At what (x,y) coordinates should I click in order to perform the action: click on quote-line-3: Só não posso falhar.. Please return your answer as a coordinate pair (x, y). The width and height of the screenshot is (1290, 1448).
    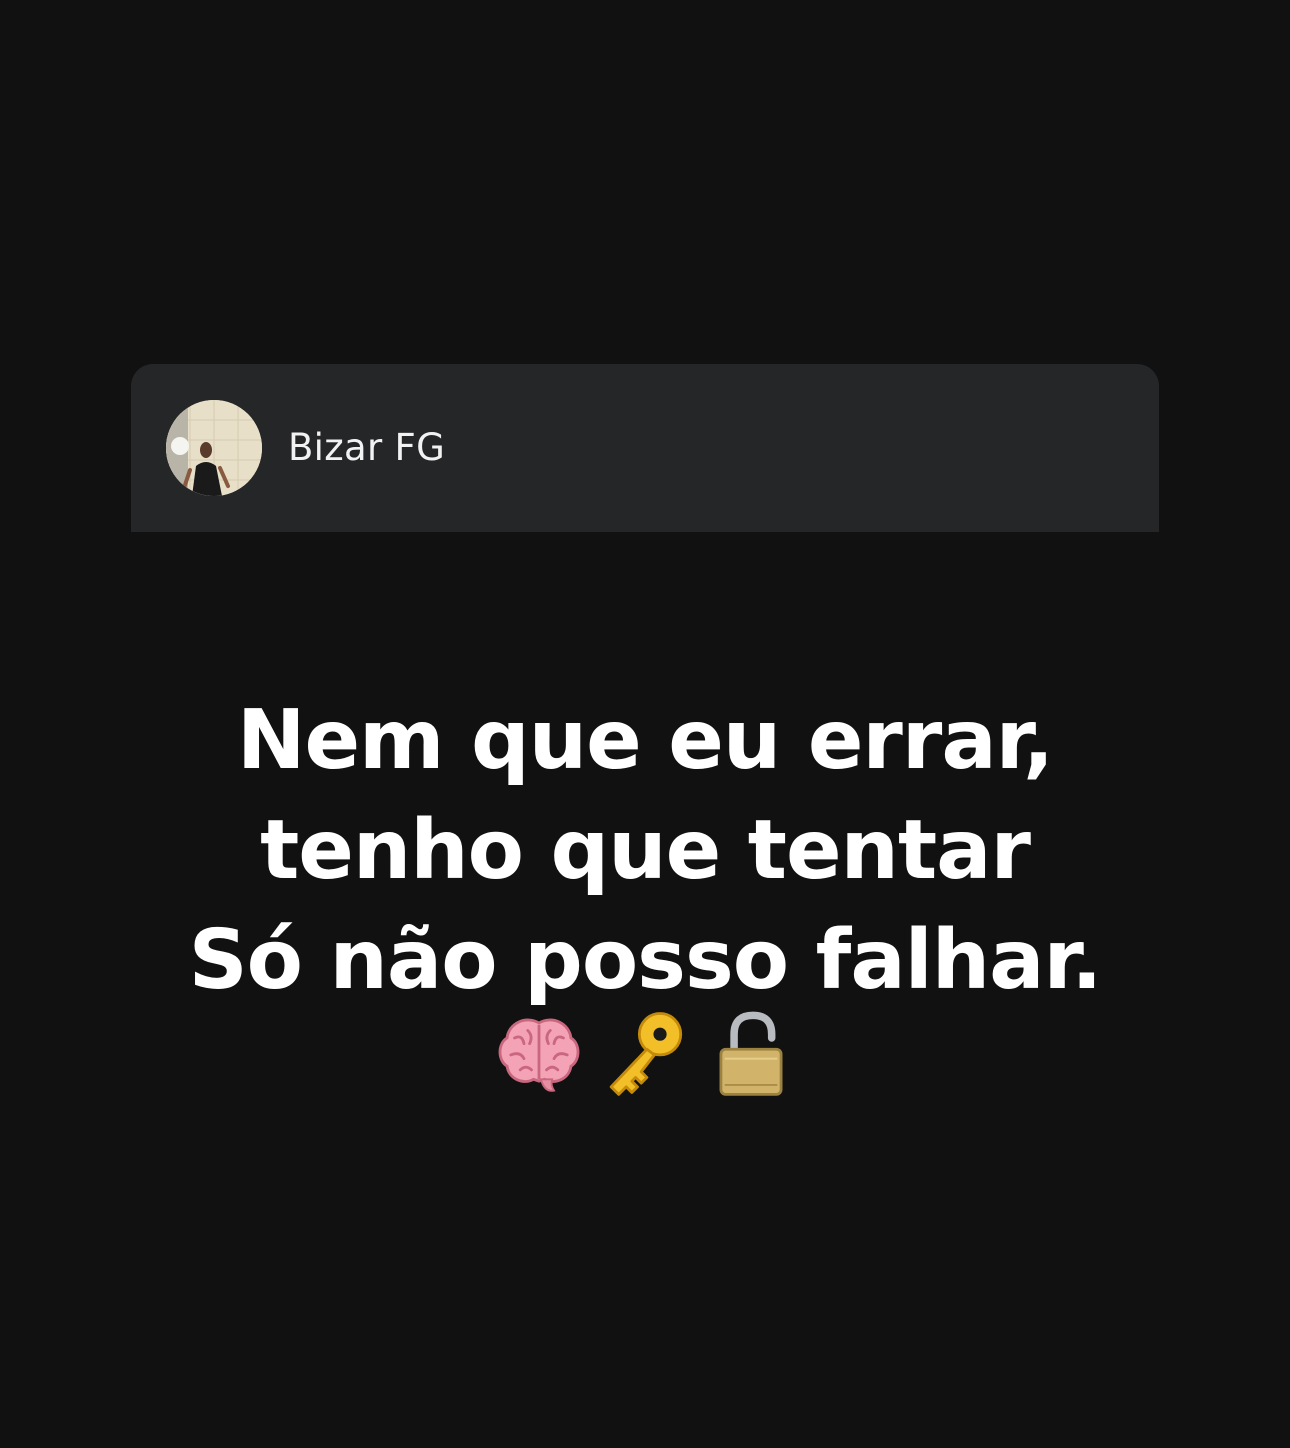
    Looking at the image, I should click on (645, 960).